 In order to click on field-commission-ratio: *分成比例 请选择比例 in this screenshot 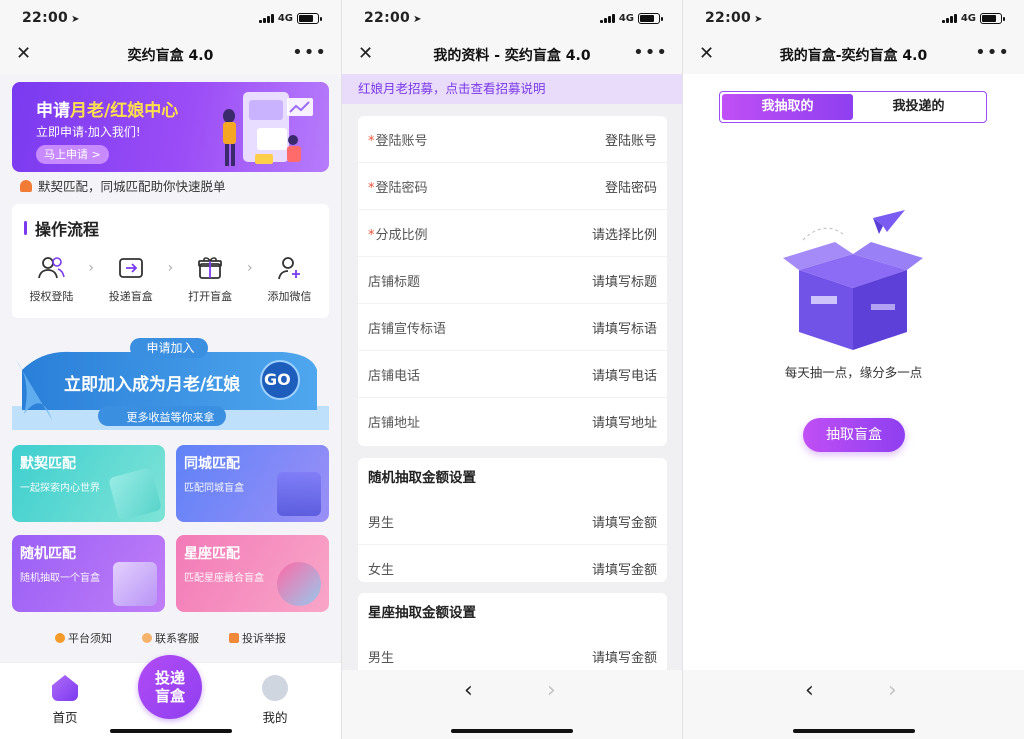, I will do `click(512, 233)`.